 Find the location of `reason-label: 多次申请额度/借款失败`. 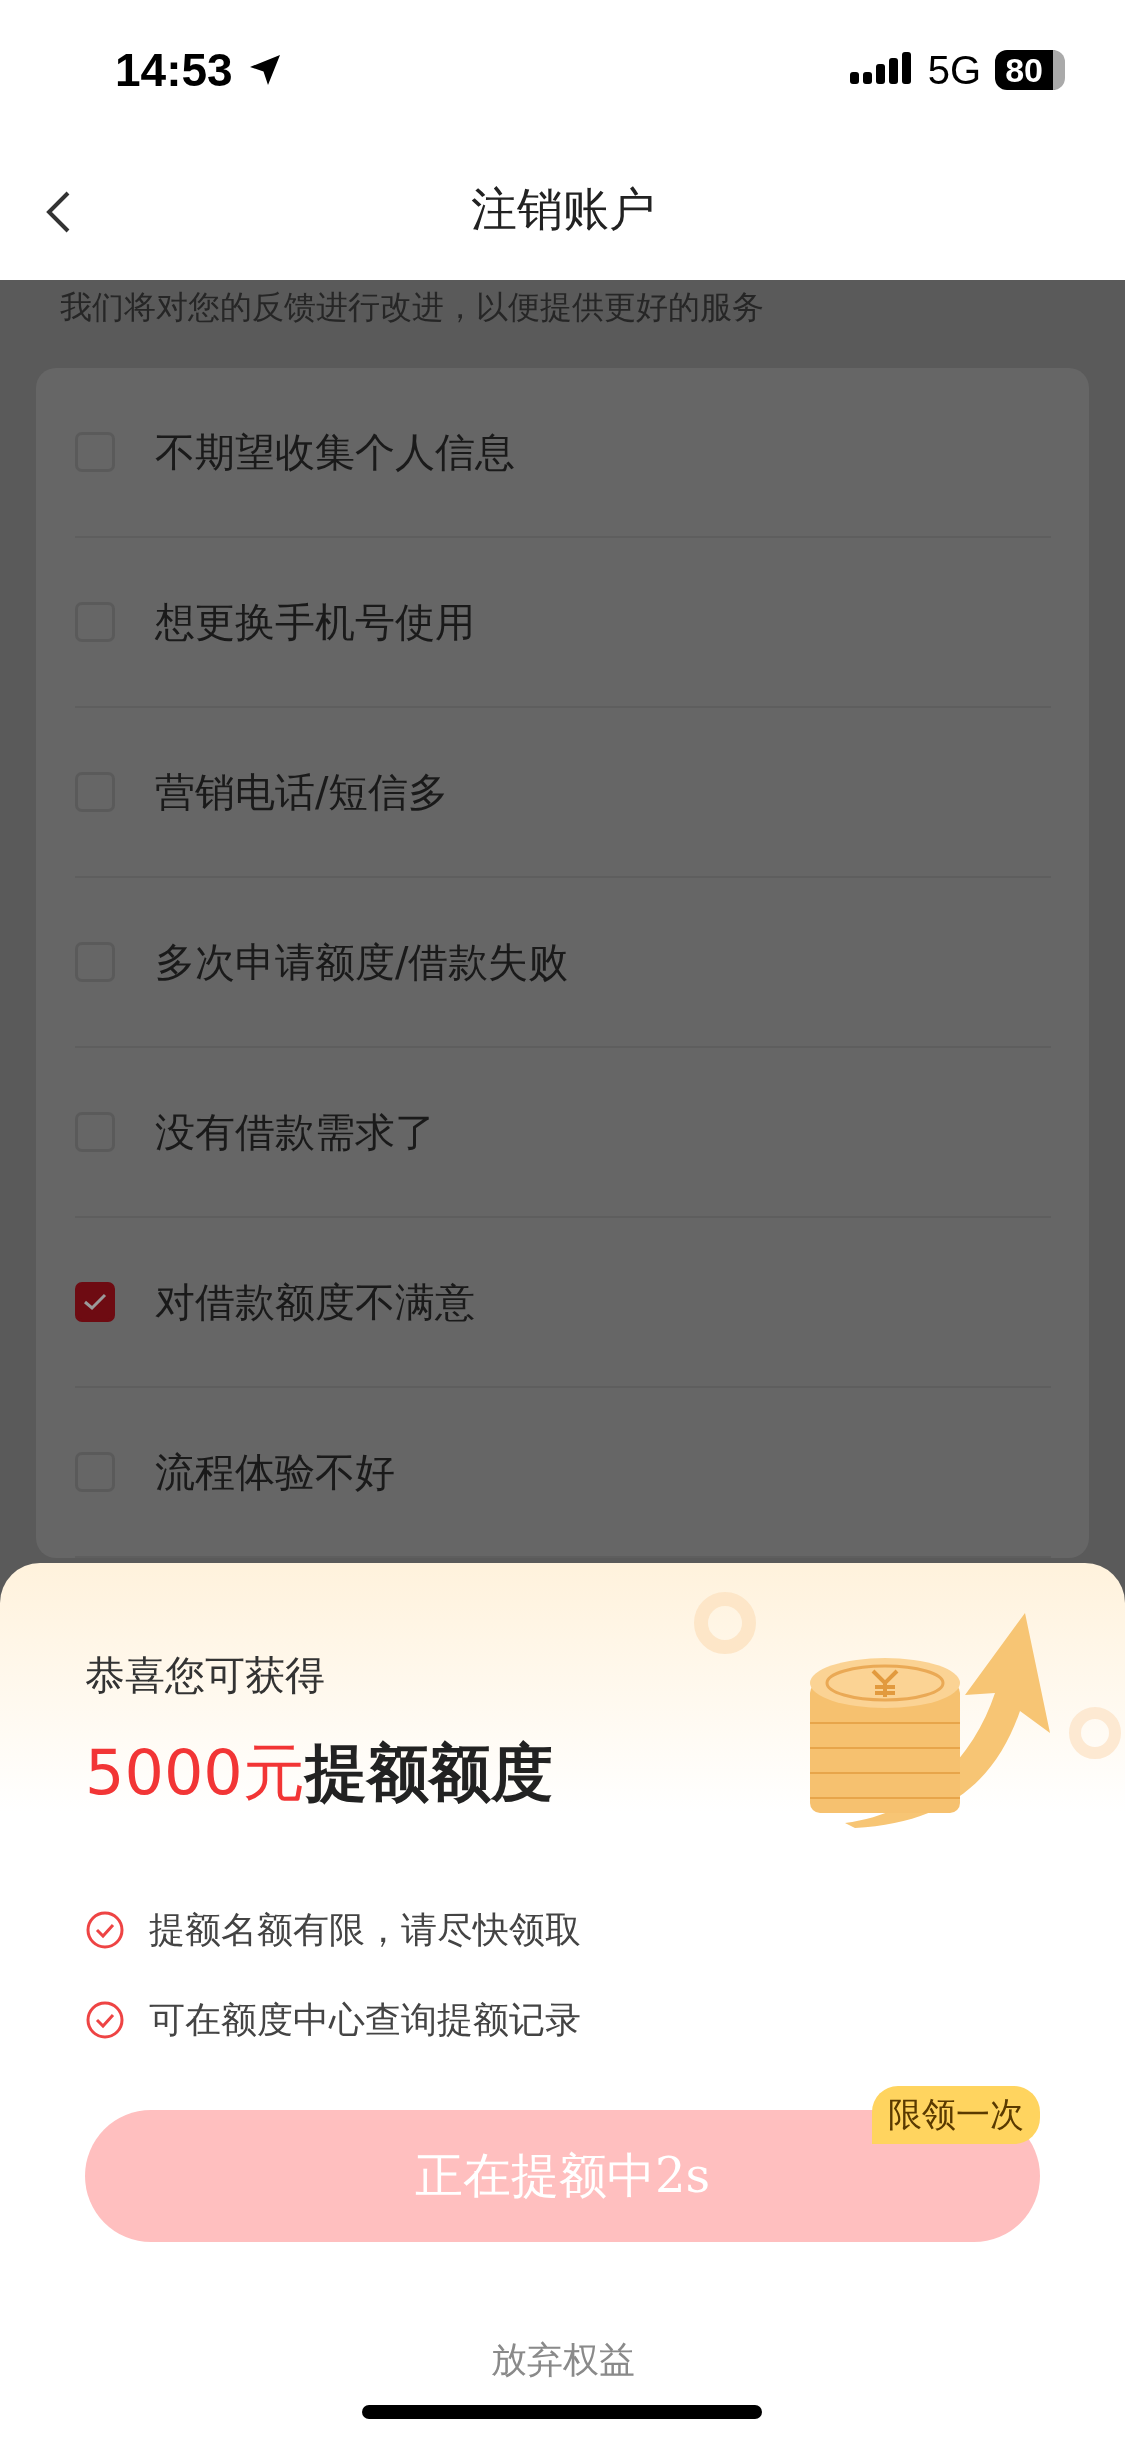

reason-label: 多次申请额度/借款失败 is located at coordinates (362, 962).